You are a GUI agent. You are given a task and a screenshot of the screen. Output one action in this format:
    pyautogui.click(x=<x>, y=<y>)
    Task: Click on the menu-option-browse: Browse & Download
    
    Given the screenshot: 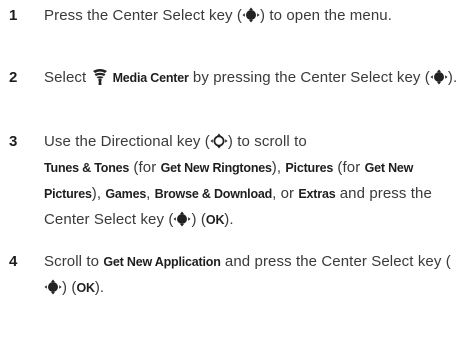 What is the action you would take?
    pyautogui.click(x=213, y=194)
    